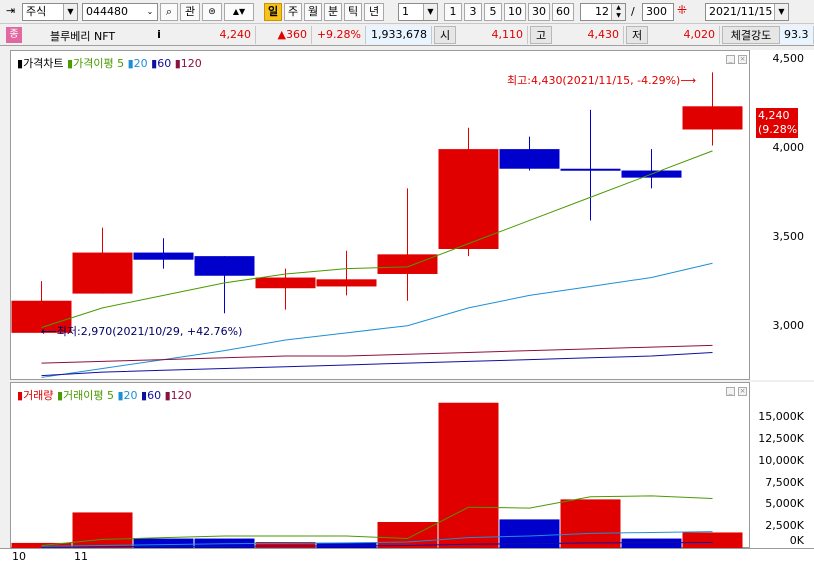 The image size is (814, 565). What do you see at coordinates (190, 12) in the screenshot?
I see `gwan-button: 관` at bounding box center [190, 12].